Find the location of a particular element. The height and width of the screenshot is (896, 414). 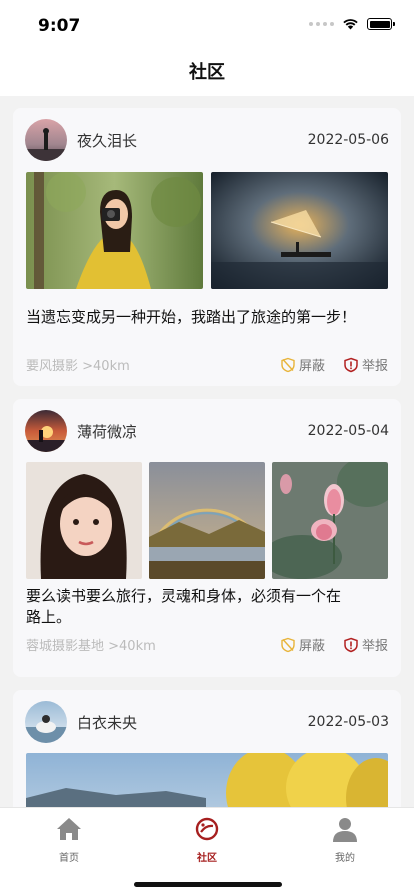

post-header: 夜久泪长 2022-05-06 is located at coordinates (207, 140).